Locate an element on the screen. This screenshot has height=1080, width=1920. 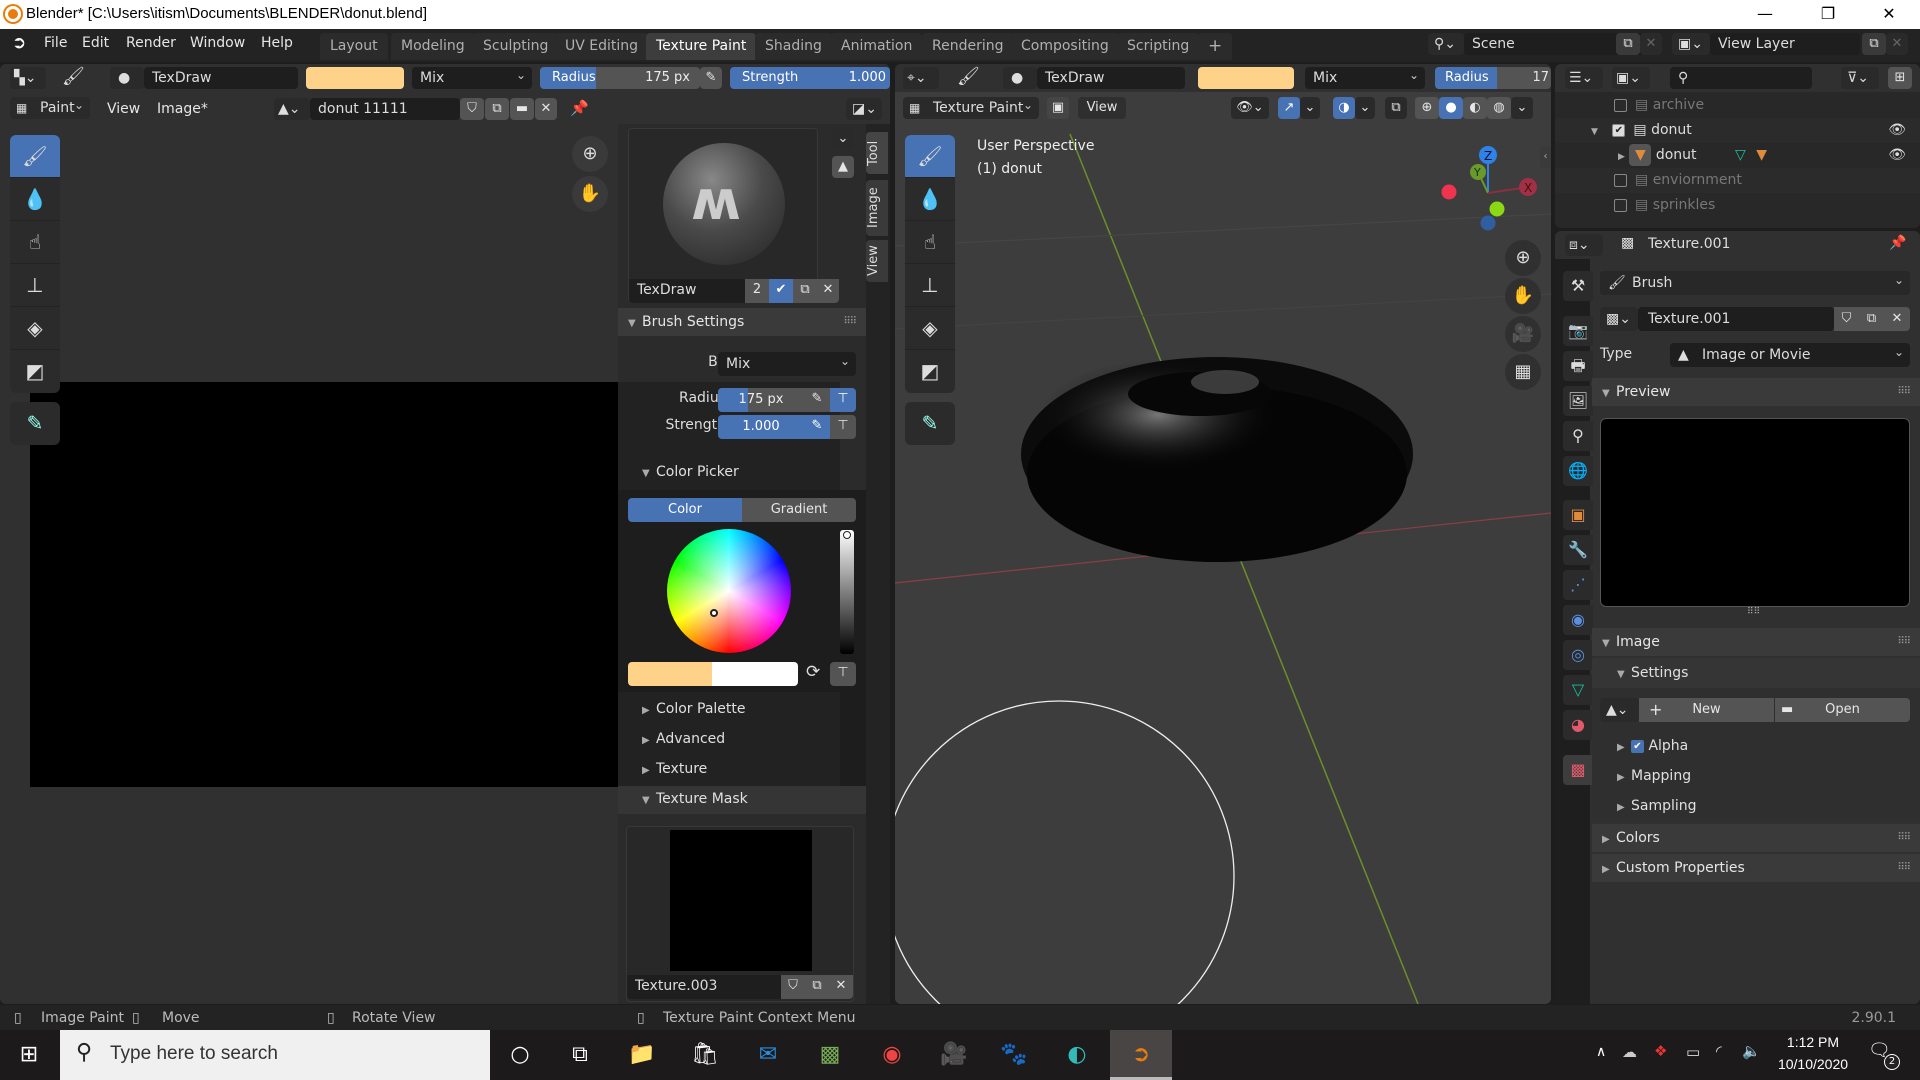
dropbox-icon: ❖ is located at coordinates (1660, 1051).